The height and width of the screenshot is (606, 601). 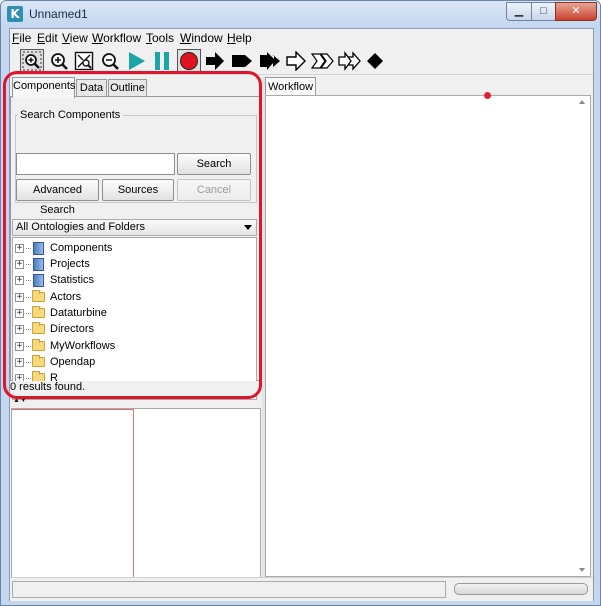 I want to click on tab-workflow: Workflow, so click(x=290, y=86).